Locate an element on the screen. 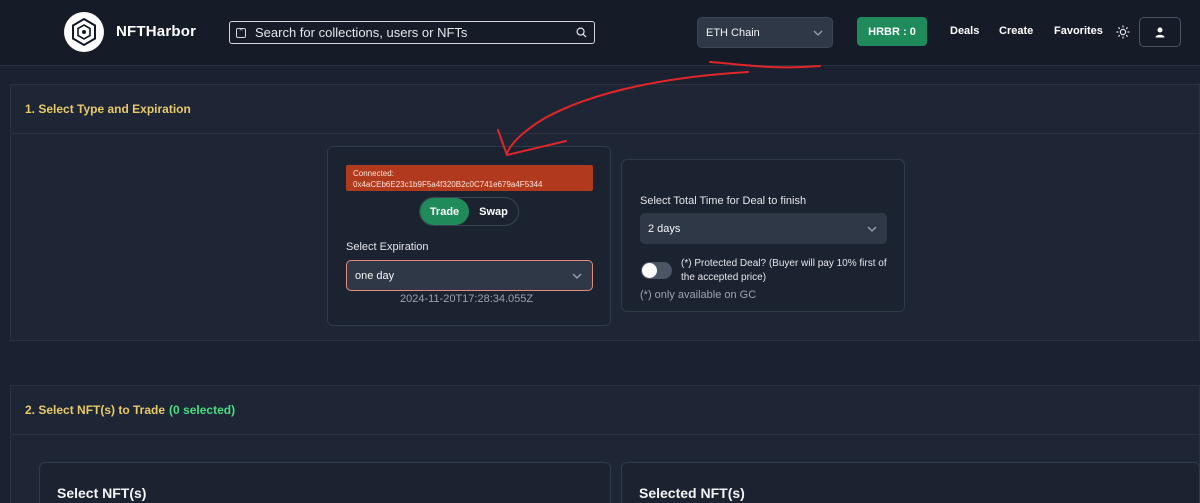 This screenshot has height=503, width=1200. user-icon is located at coordinates (1160, 32).